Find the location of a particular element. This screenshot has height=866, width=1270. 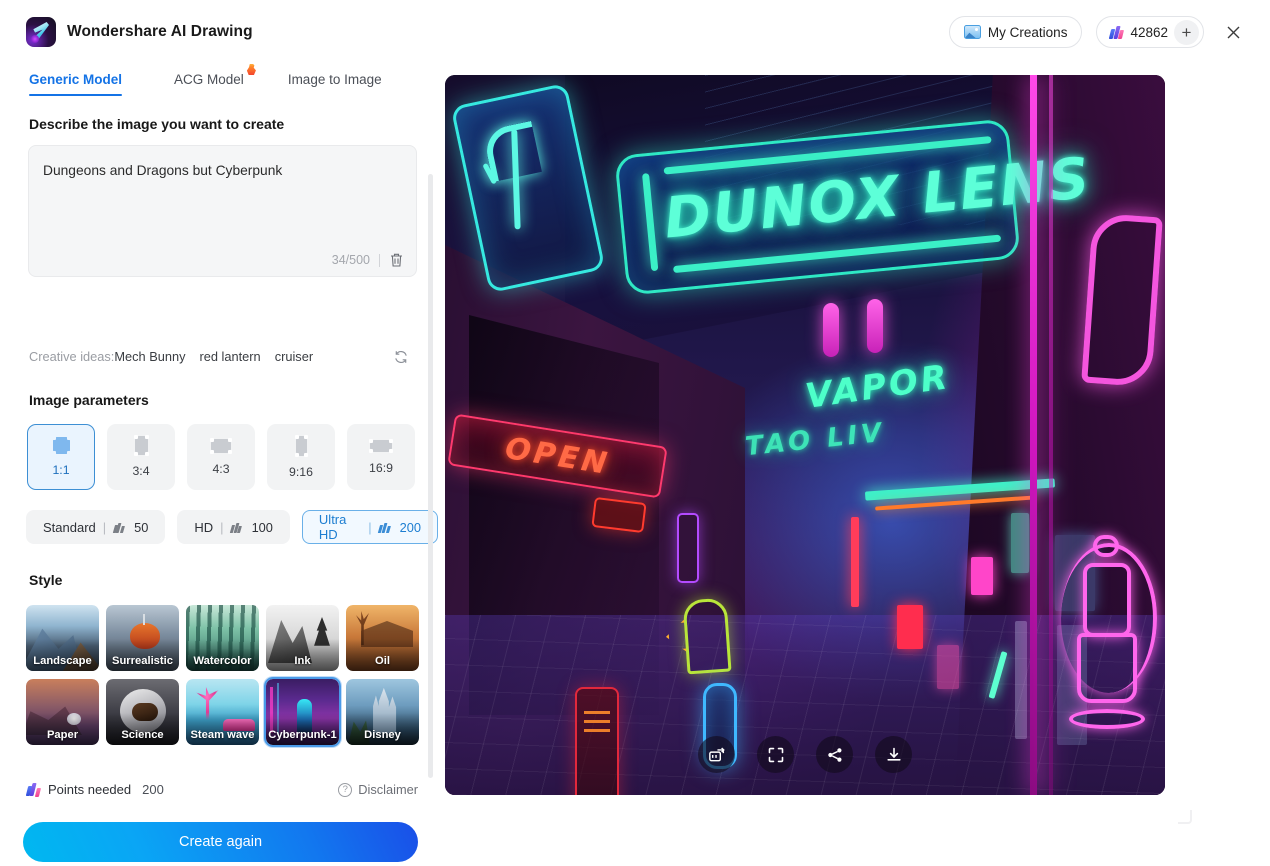

style-label: Oil is located at coordinates (382, 661).